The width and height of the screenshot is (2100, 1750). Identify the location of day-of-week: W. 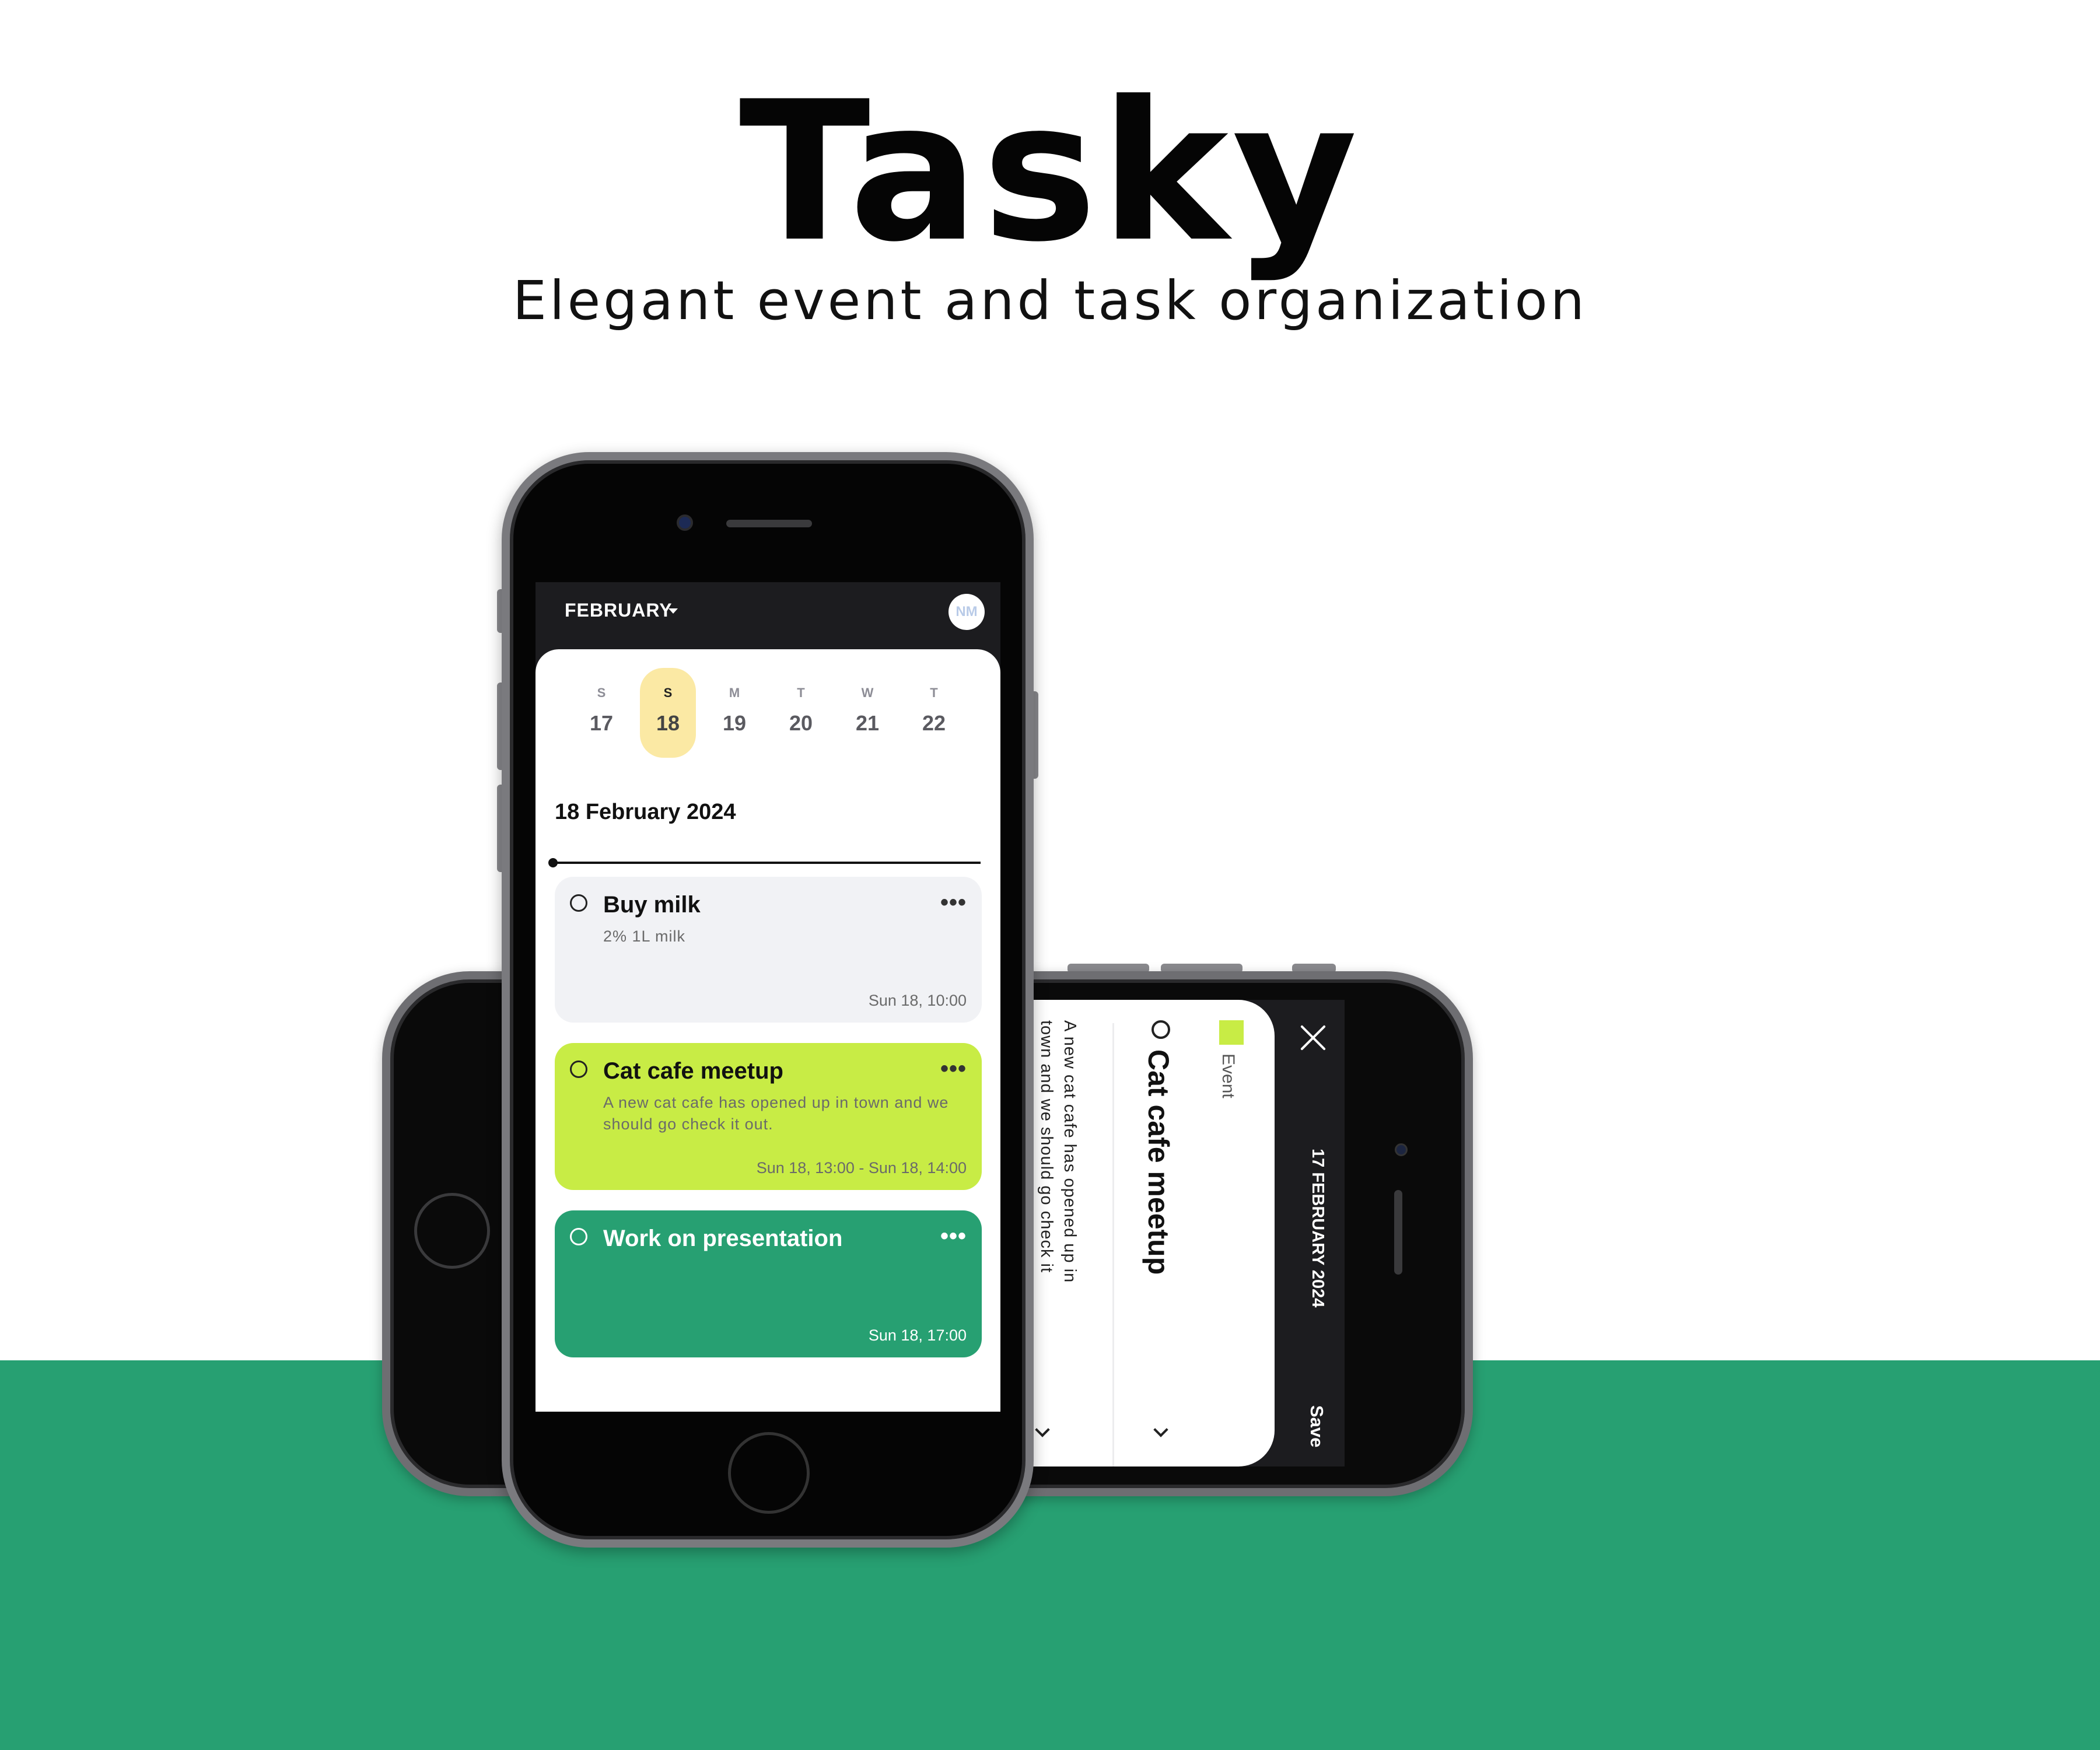
(867, 692).